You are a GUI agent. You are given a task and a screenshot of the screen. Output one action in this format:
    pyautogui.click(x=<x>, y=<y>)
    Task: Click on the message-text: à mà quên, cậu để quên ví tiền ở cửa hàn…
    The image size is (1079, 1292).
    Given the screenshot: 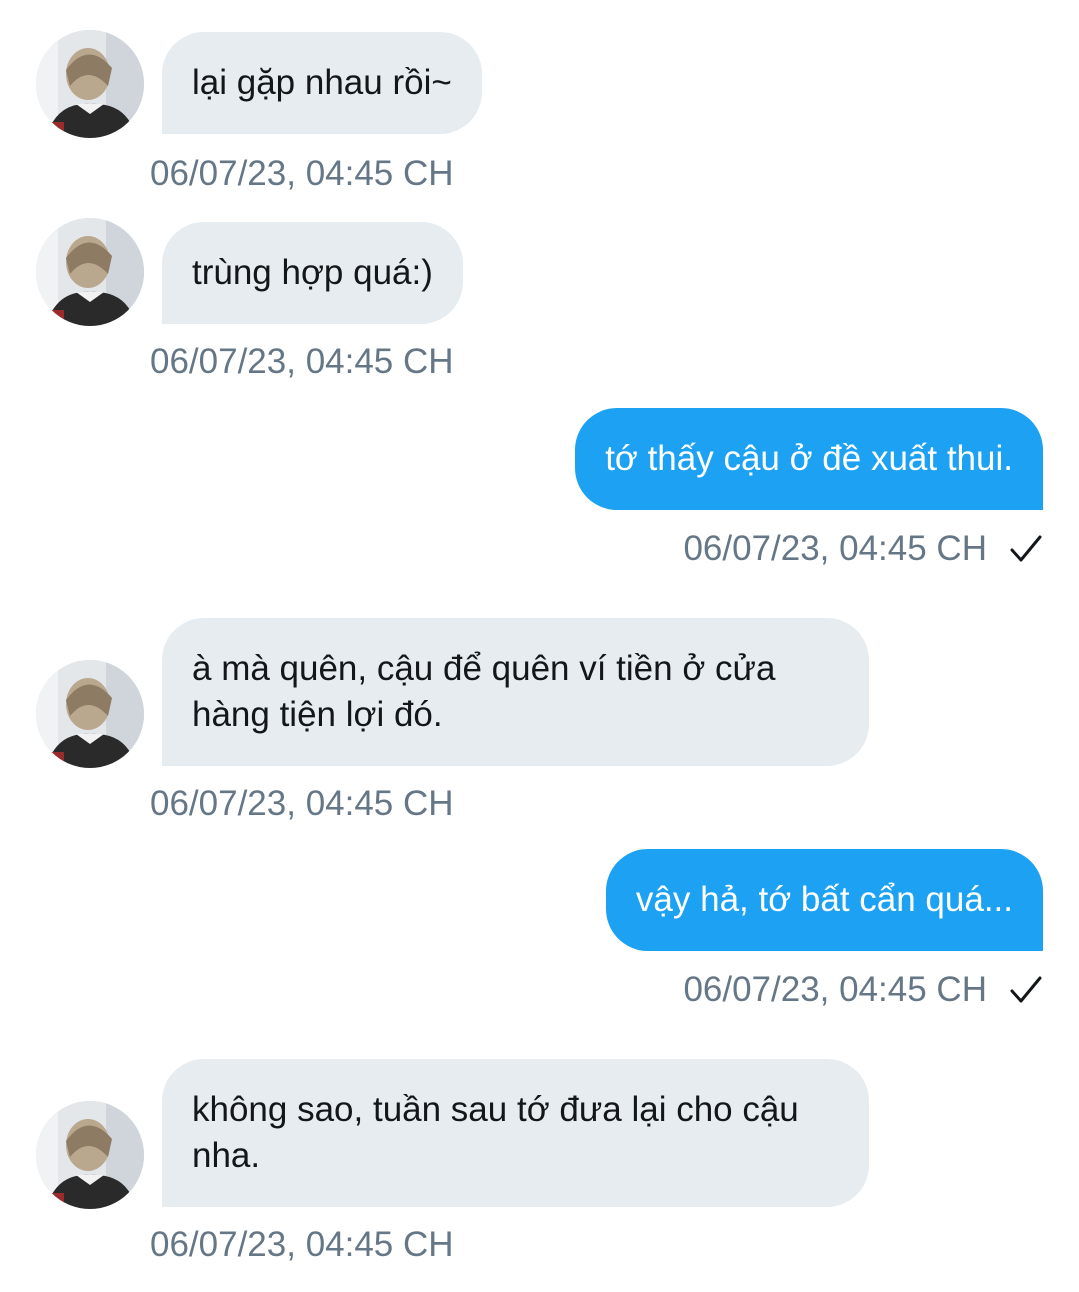 What is the action you would take?
    pyautogui.click(x=484, y=691)
    